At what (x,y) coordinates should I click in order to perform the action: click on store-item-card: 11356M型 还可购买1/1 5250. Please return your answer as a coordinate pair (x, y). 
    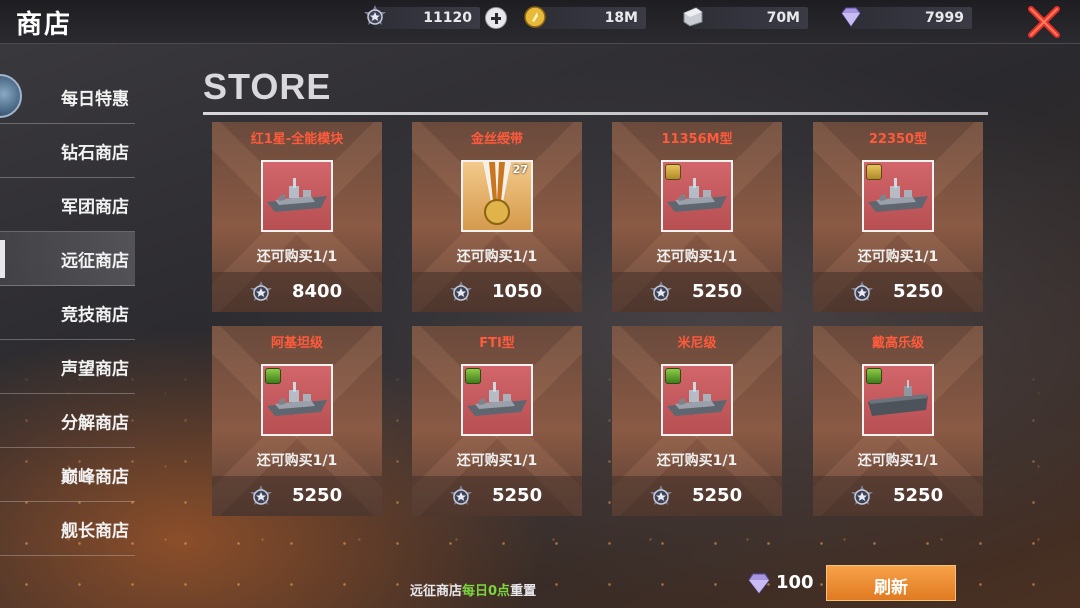
    Looking at the image, I should click on (697, 217).